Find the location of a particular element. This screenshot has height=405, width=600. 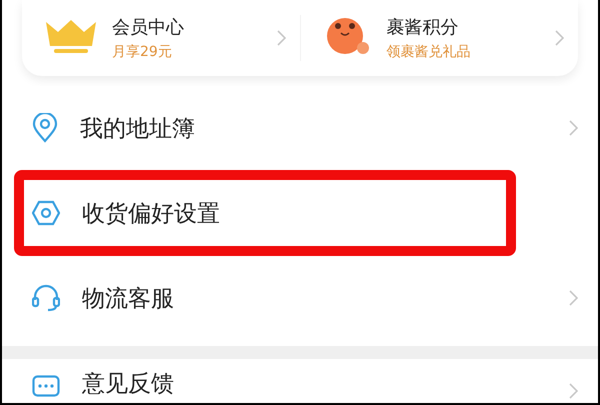

card-title: 裹酱积分 is located at coordinates (423, 27).